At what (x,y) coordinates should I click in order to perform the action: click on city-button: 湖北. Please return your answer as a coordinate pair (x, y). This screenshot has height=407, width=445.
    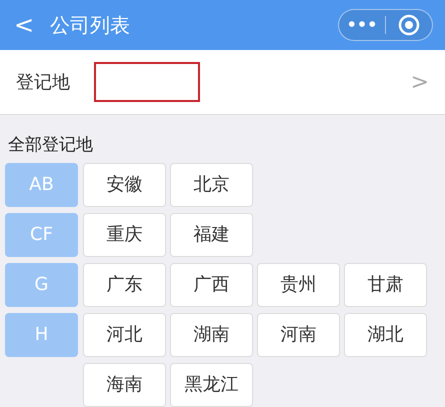
    Looking at the image, I should click on (385, 334).